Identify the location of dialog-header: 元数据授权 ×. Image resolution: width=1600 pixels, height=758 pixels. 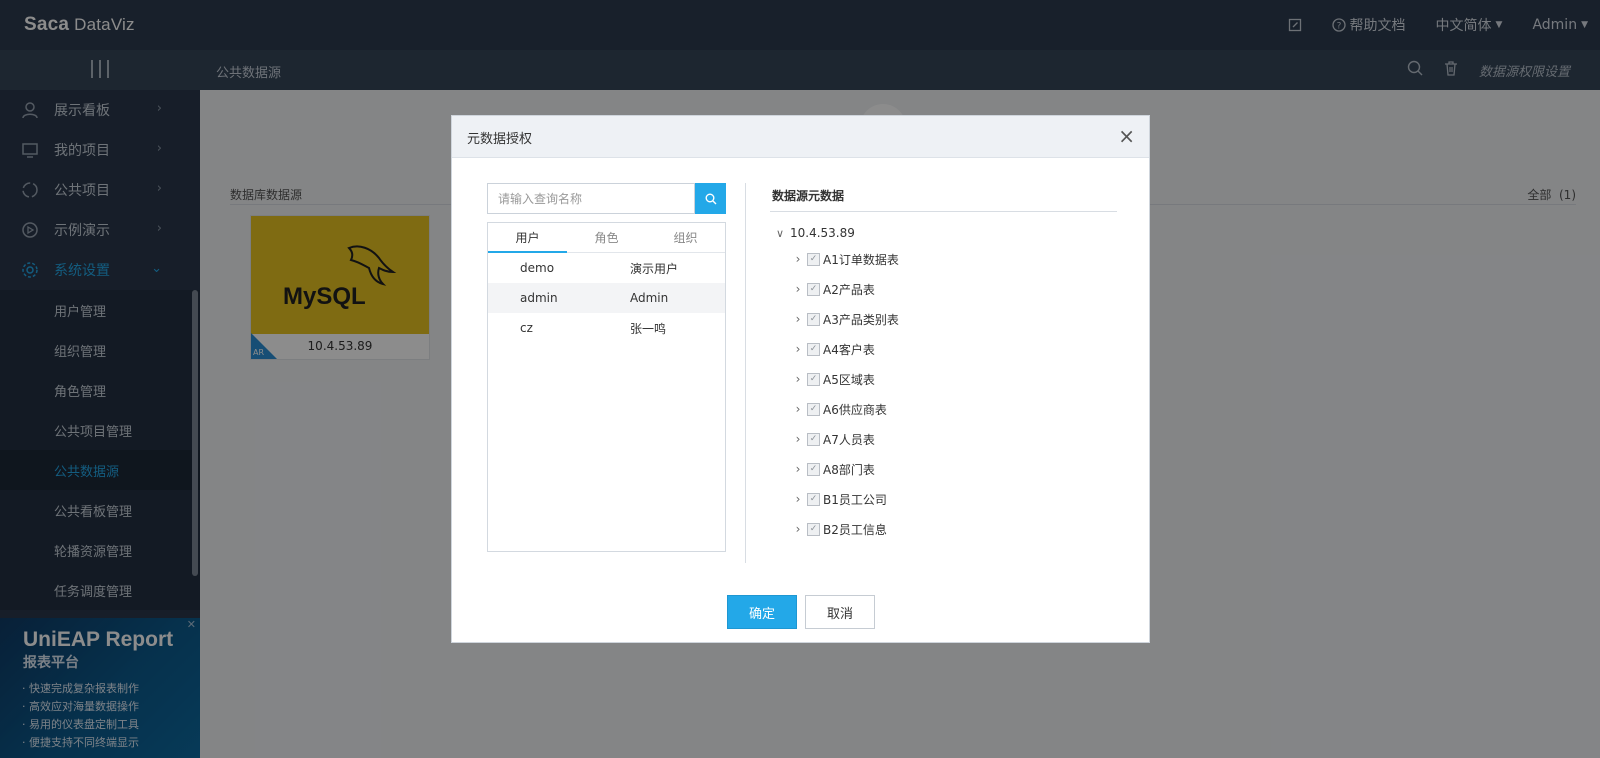
(800, 137).